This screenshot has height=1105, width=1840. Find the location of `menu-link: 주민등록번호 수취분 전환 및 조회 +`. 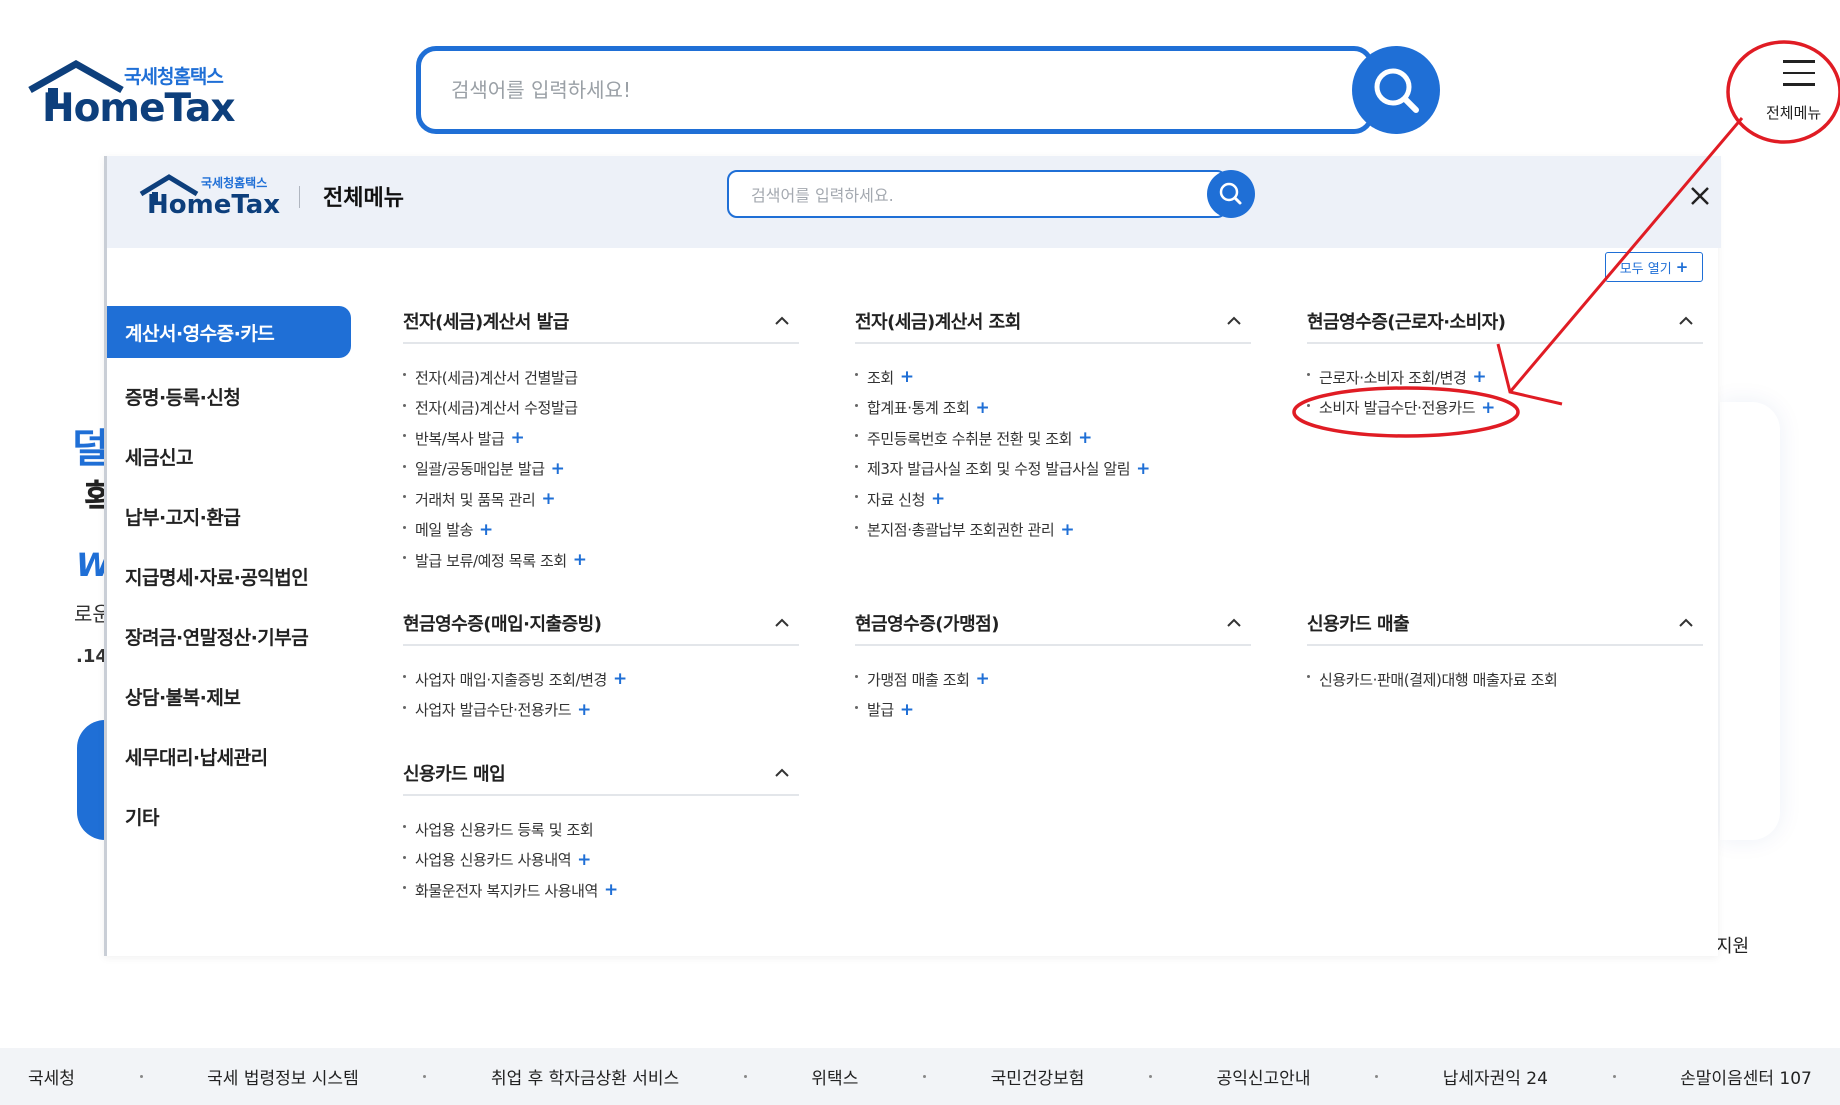

menu-link: 주민등록번호 수취분 전환 및 조회 + is located at coordinates (1053, 438).